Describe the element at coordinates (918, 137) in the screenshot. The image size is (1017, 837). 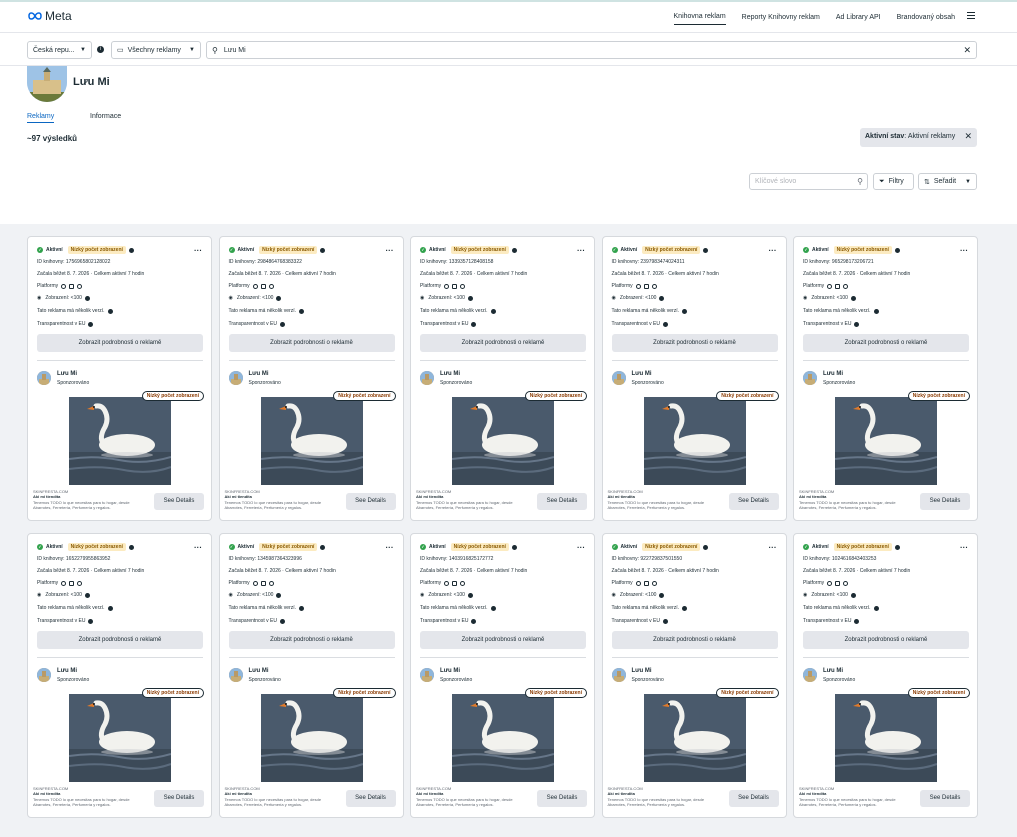
I see `active-filter-chip: Aktivní stav: Aktivní reklamy ✕` at that location.